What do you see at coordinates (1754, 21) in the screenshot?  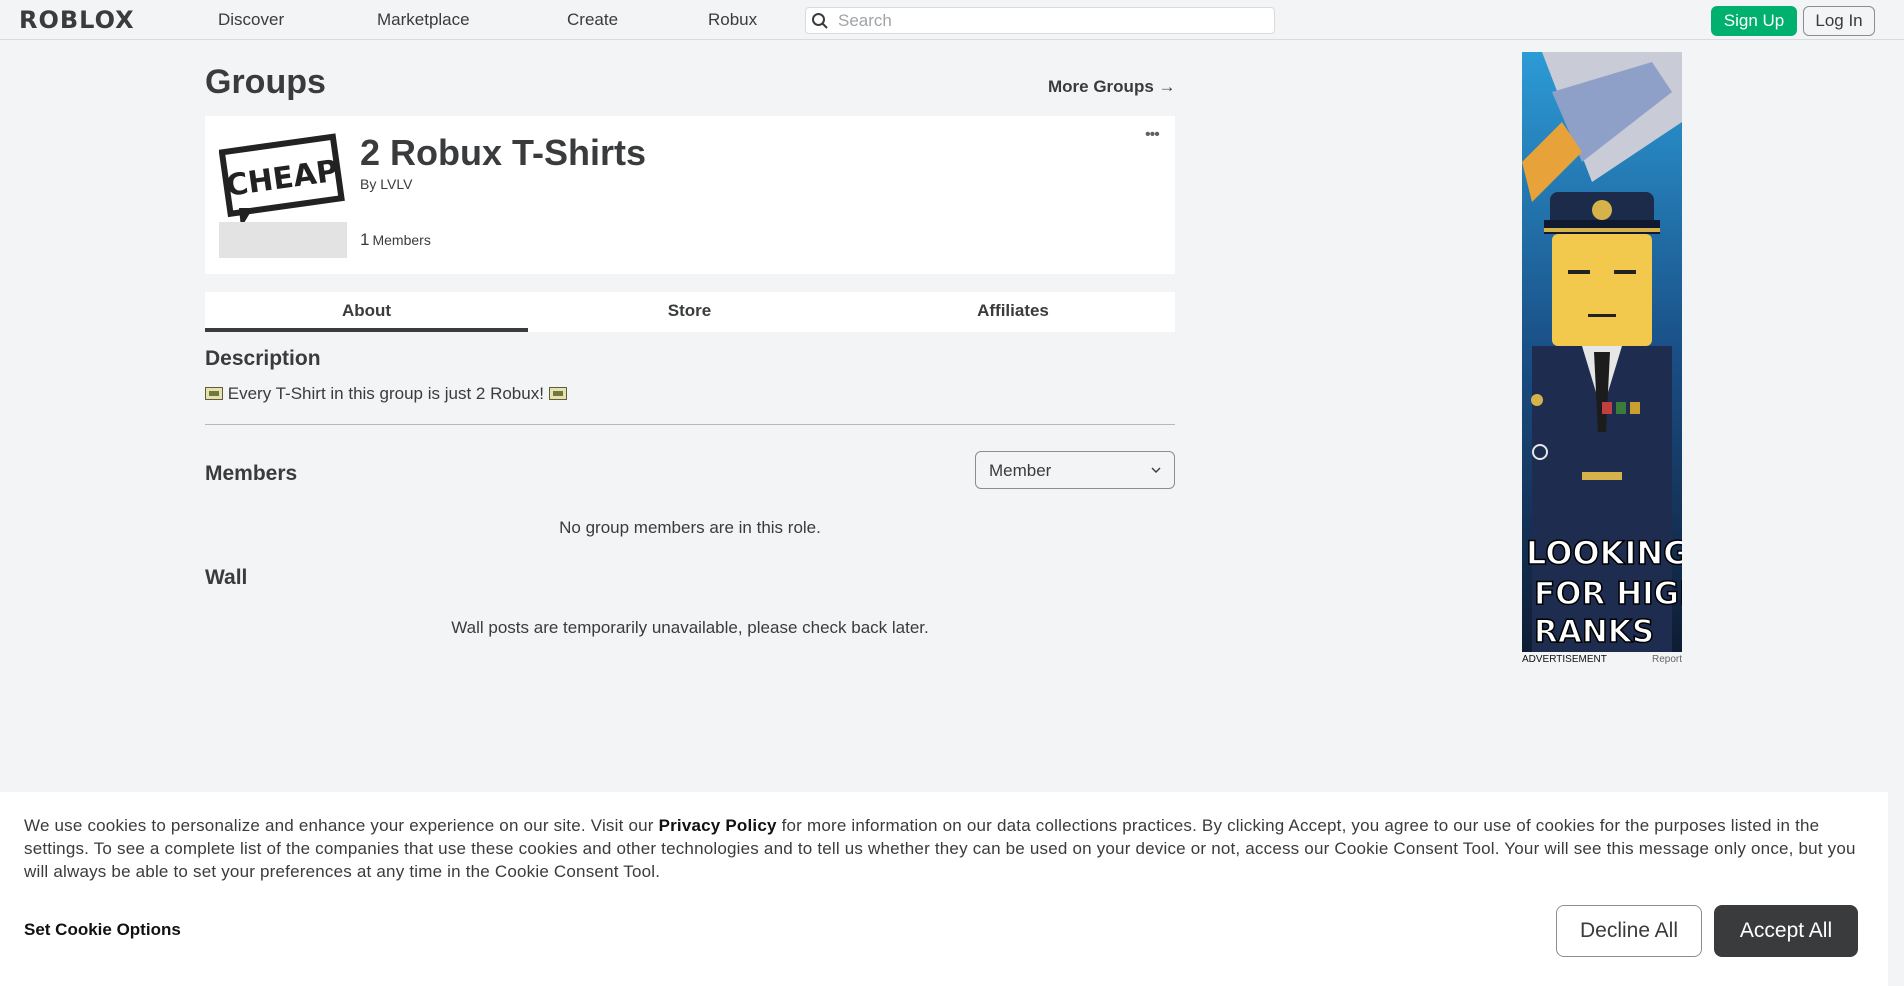 I see `sign-up-button: Sign Up` at bounding box center [1754, 21].